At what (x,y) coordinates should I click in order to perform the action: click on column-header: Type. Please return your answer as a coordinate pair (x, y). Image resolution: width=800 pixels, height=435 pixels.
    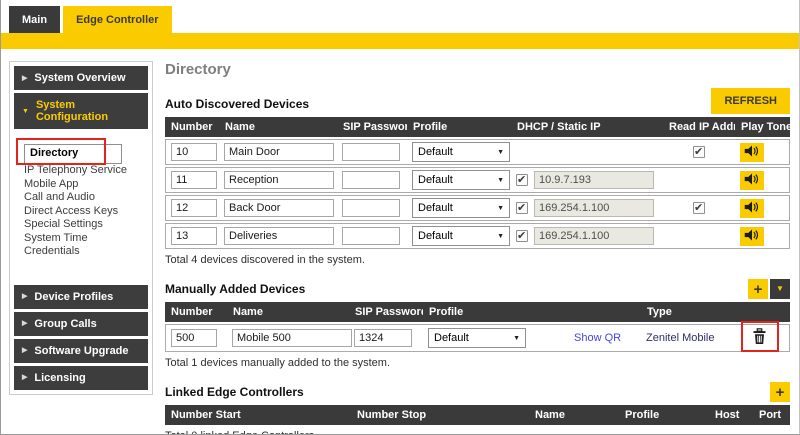
    Looking at the image, I should click on (689, 312).